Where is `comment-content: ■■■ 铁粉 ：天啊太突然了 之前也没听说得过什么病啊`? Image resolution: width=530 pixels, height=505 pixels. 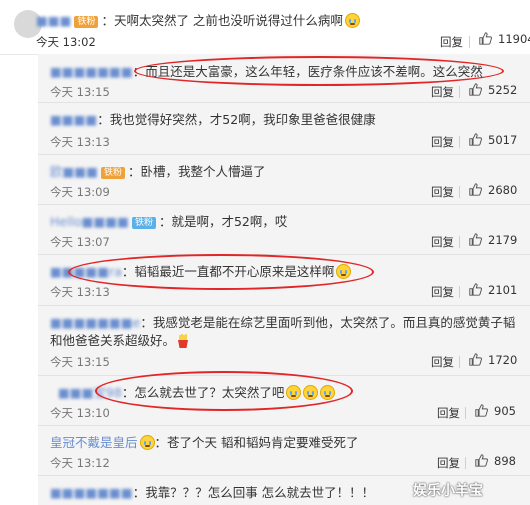
comment-content: ■■■ 铁粉 ：天啊太突然了 之前也没听说得过什么病啊 is located at coordinates (198, 19).